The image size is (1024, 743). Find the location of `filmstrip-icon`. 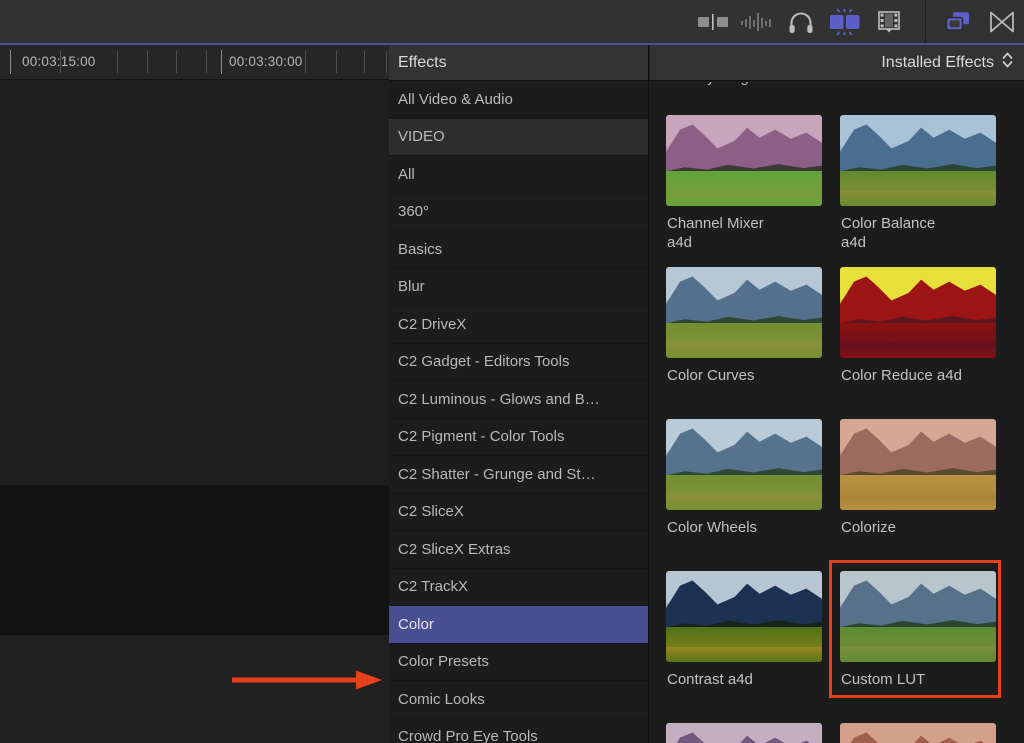

filmstrip-icon is located at coordinates (889, 22).